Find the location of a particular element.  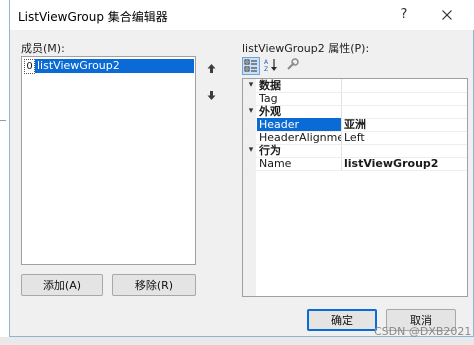

close-button is located at coordinates (447, 15).